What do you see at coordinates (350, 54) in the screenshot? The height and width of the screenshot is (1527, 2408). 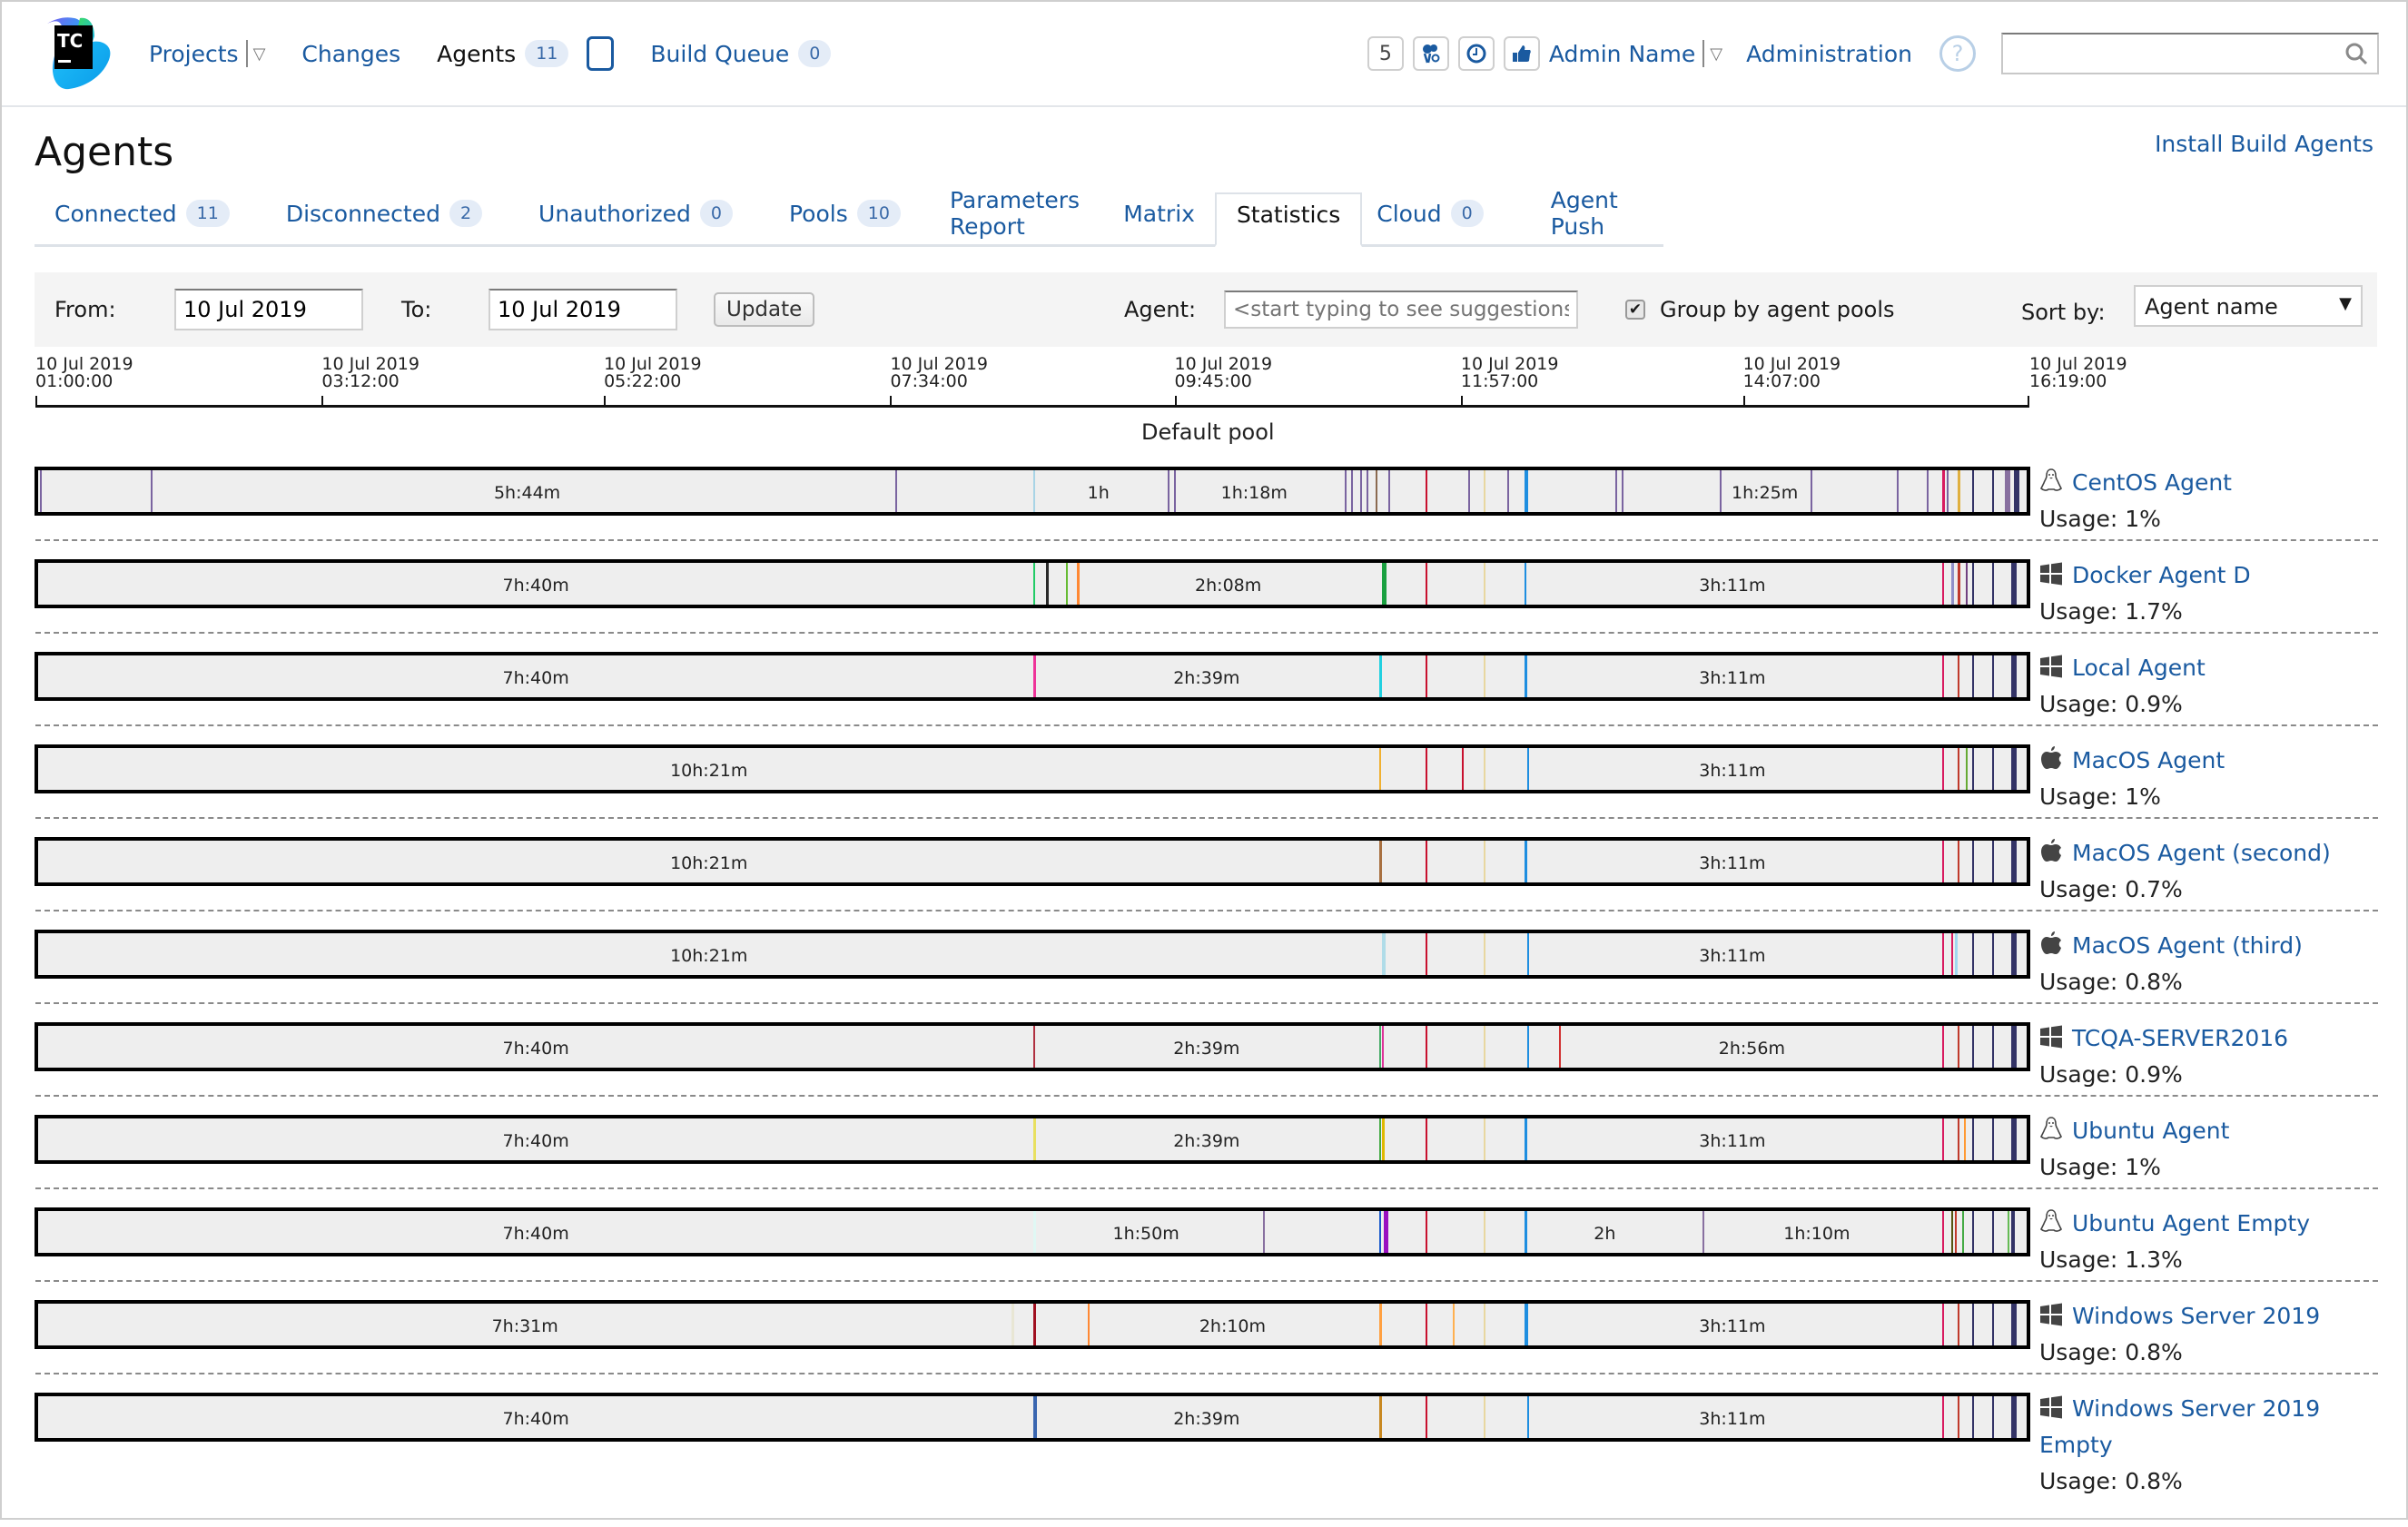 I see `nav-changes: Changes` at bounding box center [350, 54].